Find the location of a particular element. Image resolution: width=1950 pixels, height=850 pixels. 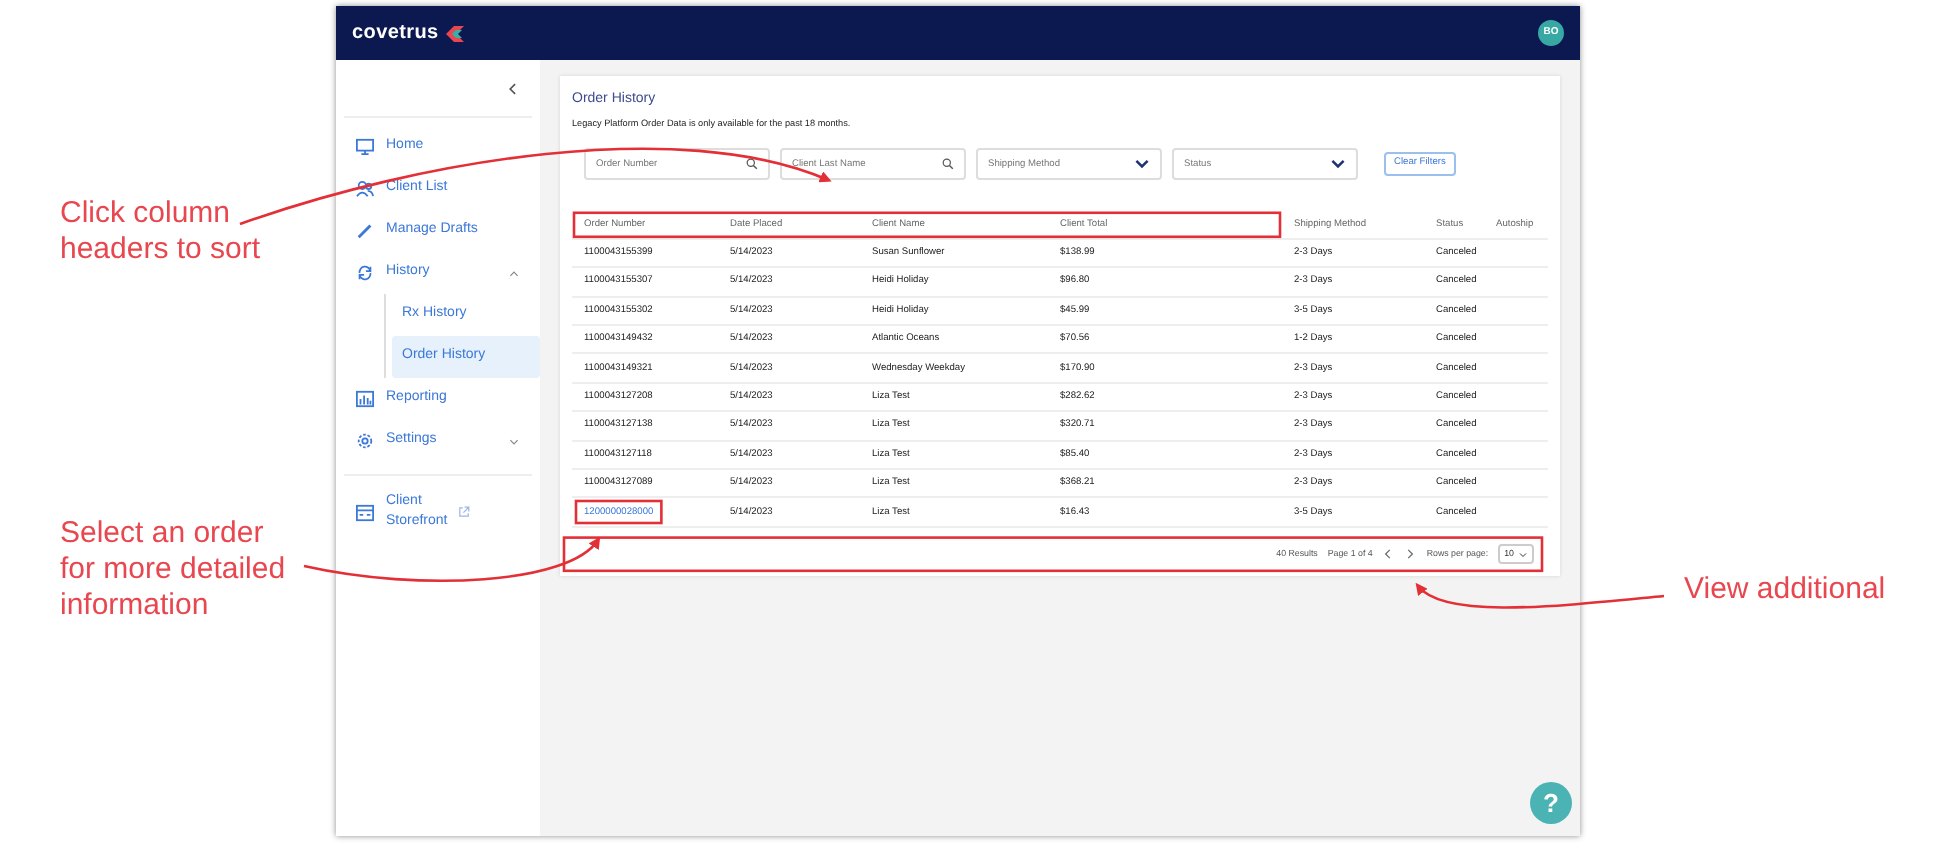

previous-page-icon is located at coordinates (1388, 554).